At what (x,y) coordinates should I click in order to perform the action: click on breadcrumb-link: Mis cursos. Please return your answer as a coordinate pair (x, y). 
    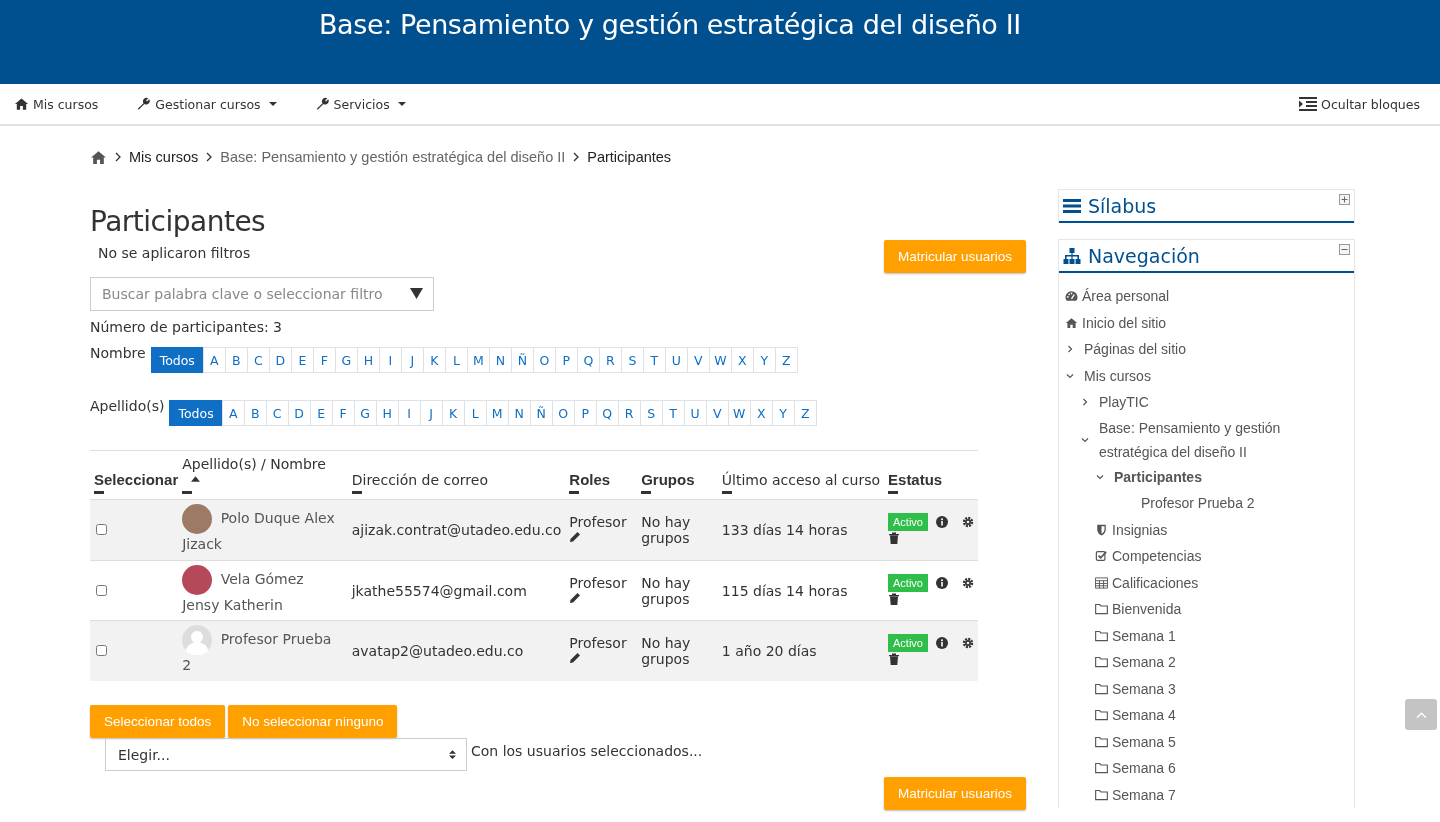
    Looking at the image, I should click on (164, 157).